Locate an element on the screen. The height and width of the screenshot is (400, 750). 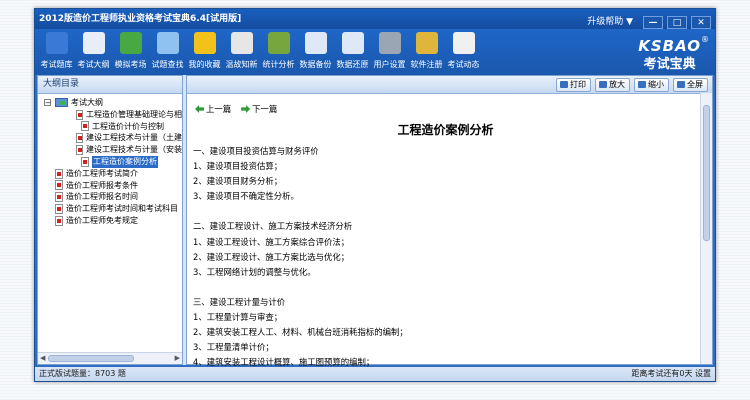
upgrade-help-label: 升级帮助 is located at coordinates (605, 22).